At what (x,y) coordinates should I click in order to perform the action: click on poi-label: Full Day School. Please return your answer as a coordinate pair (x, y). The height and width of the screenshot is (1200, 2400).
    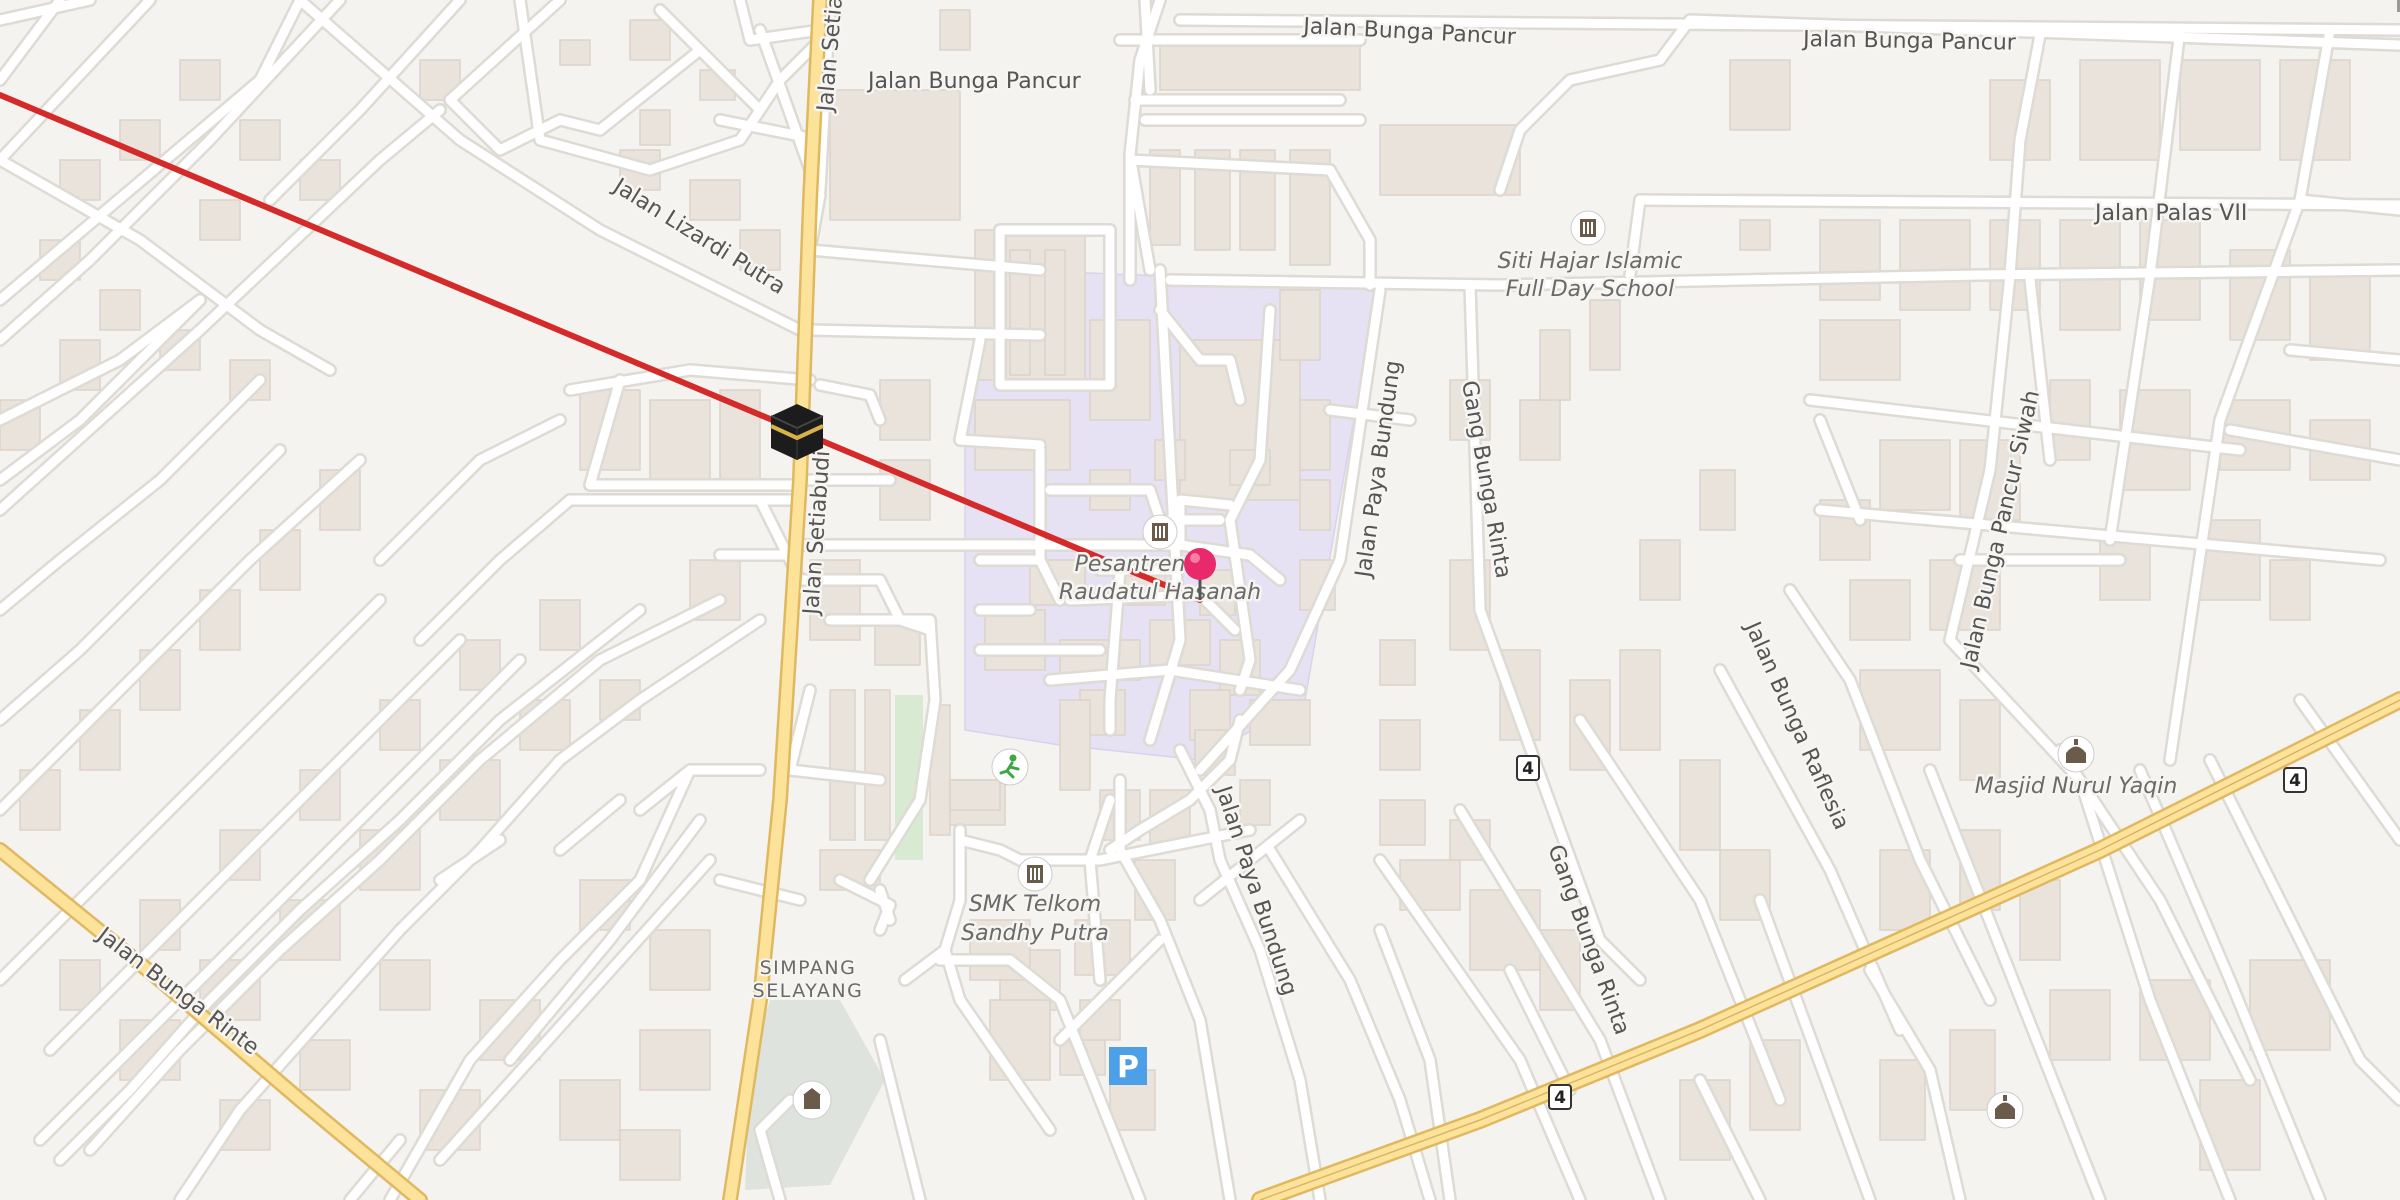
    Looking at the image, I should click on (1590, 289).